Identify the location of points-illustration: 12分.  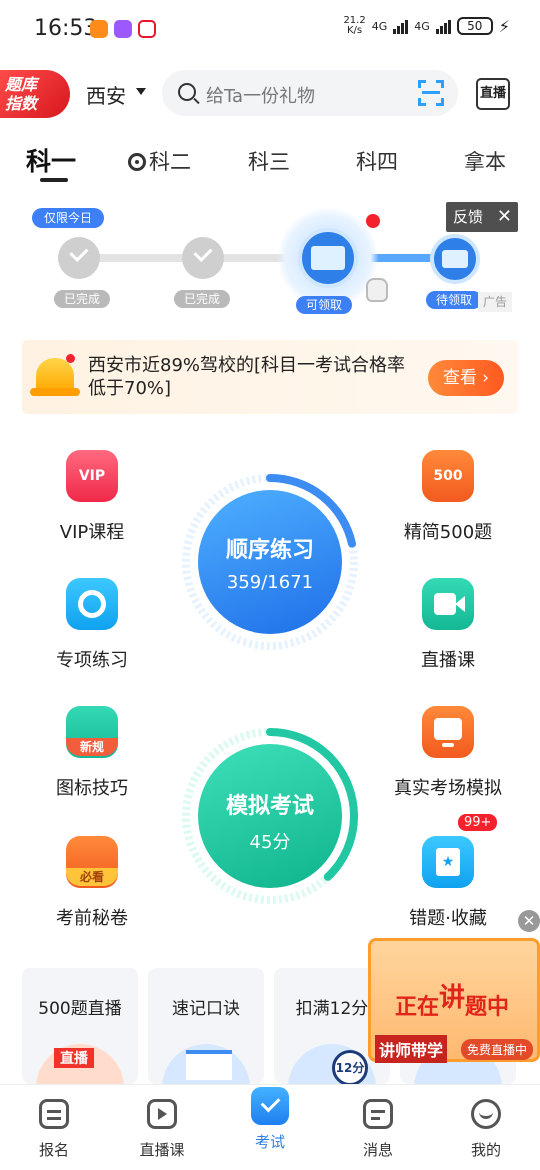
(332, 1064).